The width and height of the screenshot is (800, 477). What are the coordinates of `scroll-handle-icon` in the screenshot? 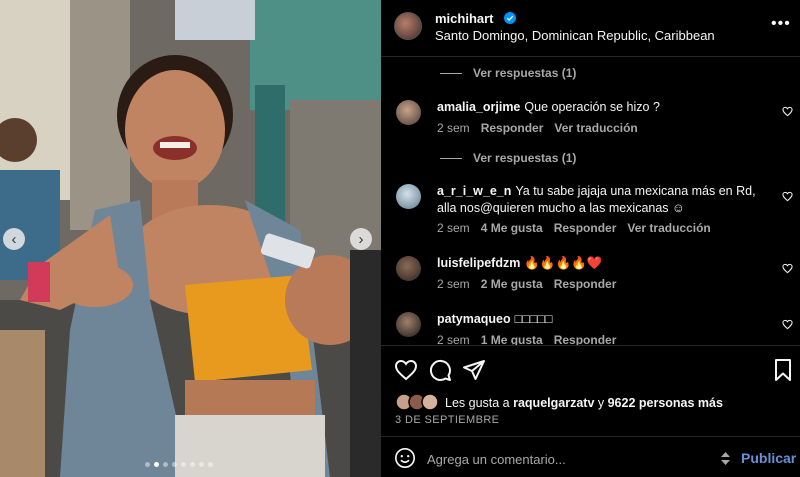 It's located at (725, 458).